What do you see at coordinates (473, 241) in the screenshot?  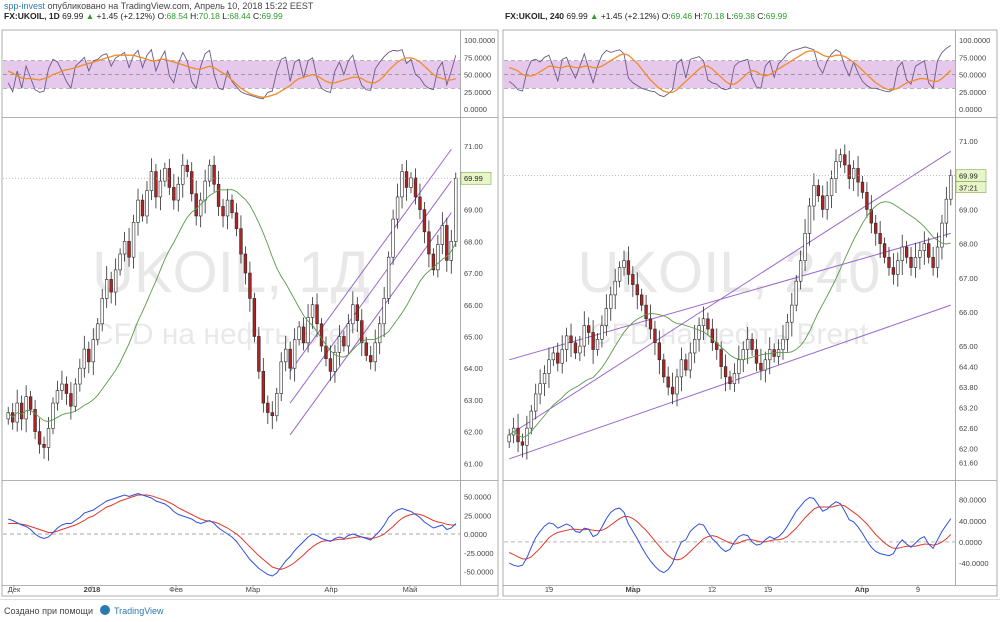 I see `price-tick-label: 68.00` at bounding box center [473, 241].